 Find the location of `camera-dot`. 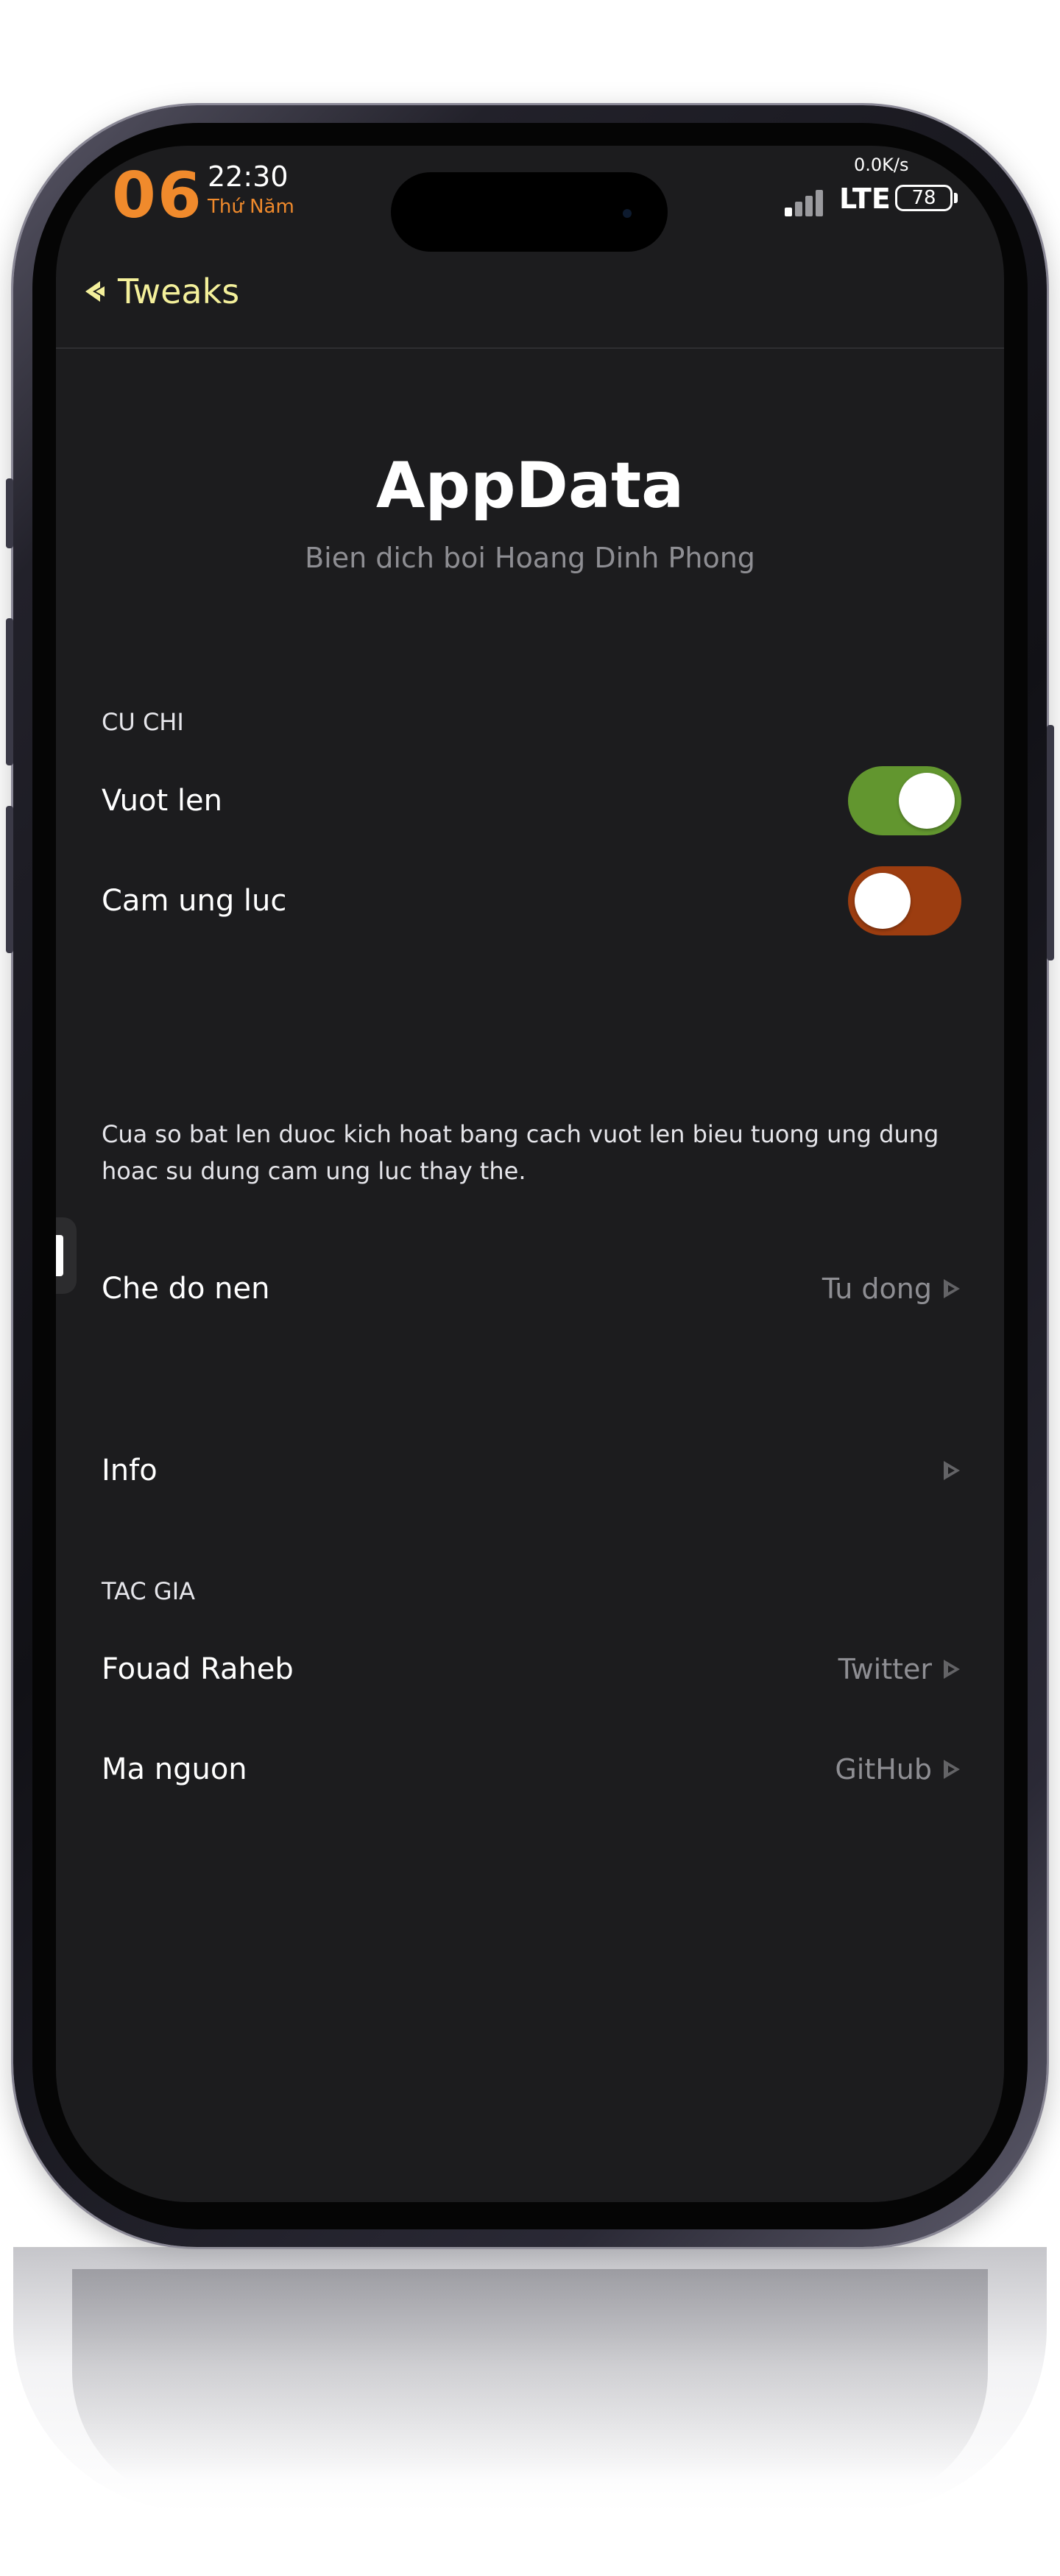

camera-dot is located at coordinates (627, 213).